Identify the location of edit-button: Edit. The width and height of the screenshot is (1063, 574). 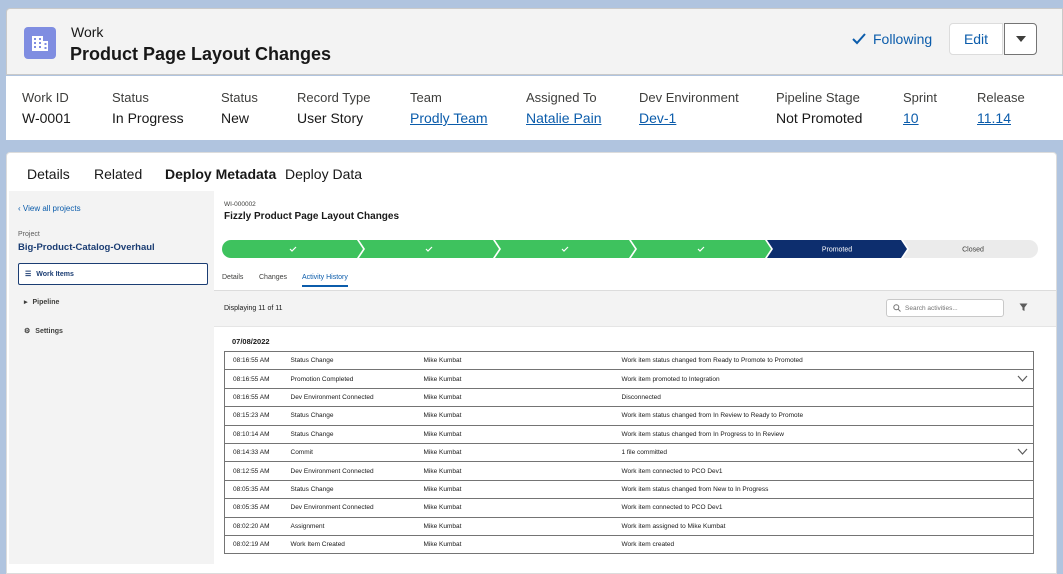
(976, 39).